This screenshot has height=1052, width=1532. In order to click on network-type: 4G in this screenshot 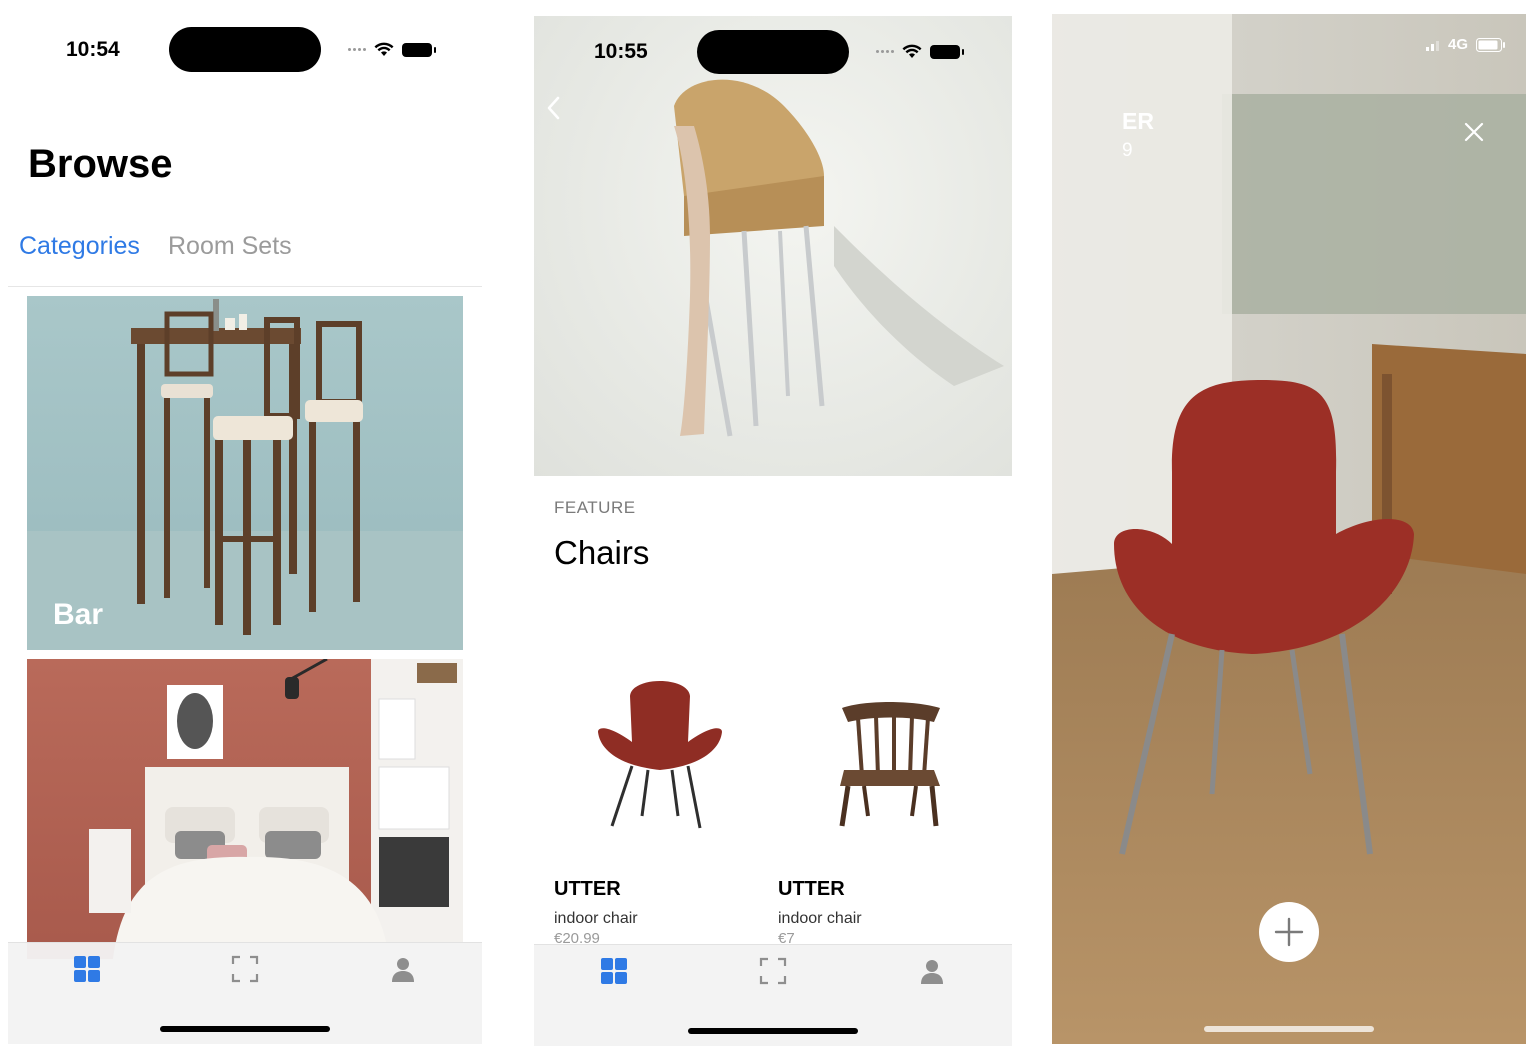, I will do `click(1457, 44)`.